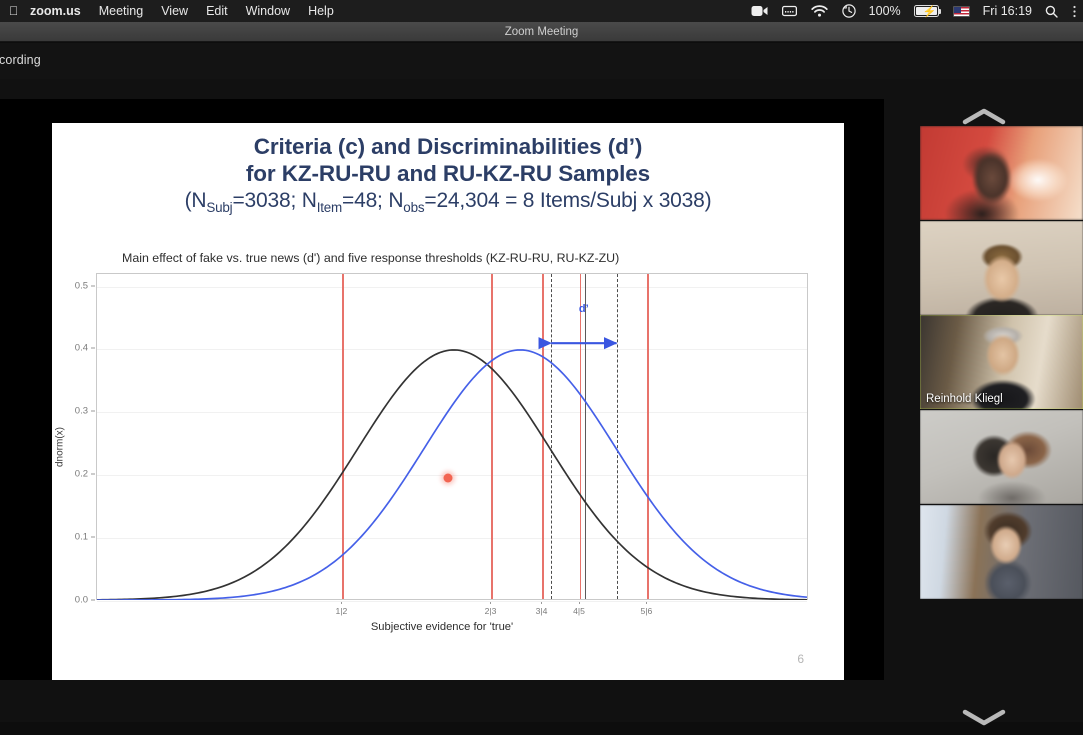 Image resolution: width=1083 pixels, height=735 pixels. I want to click on recording-label: ecording, so click(20, 60).